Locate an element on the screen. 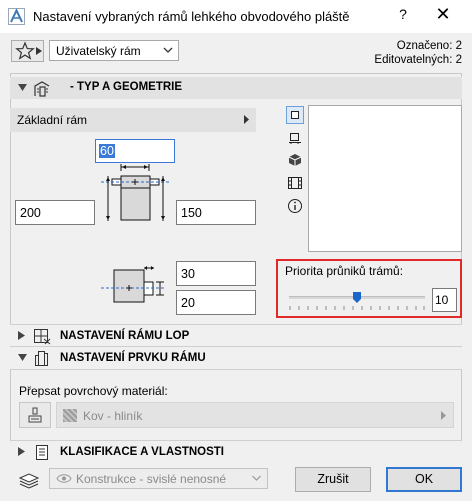 The image size is (472, 501). elevation-icon is located at coordinates (295, 138).